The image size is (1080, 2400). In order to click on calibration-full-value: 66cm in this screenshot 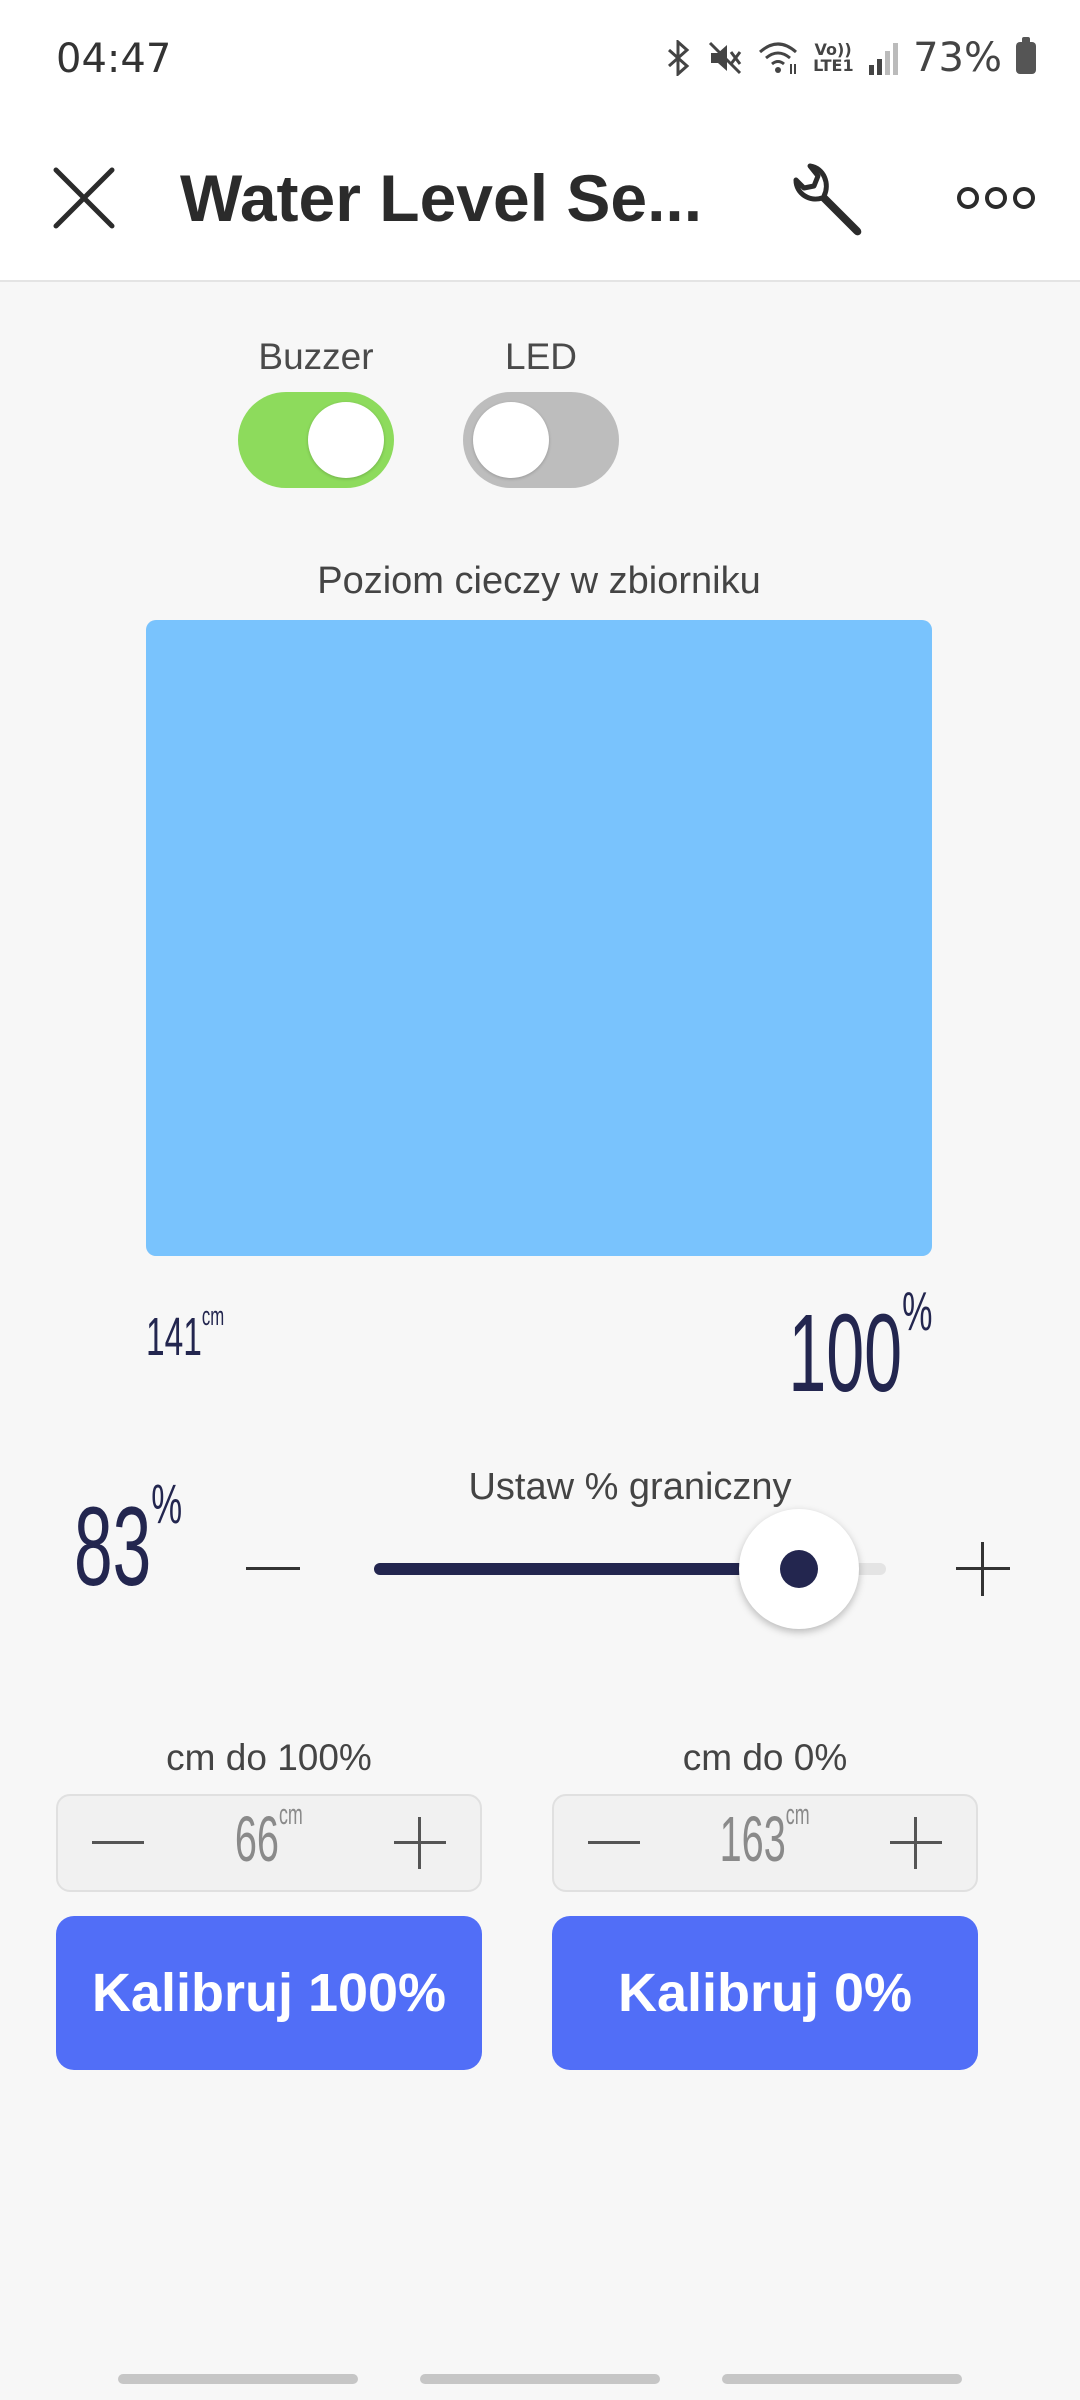, I will do `click(269, 1837)`.